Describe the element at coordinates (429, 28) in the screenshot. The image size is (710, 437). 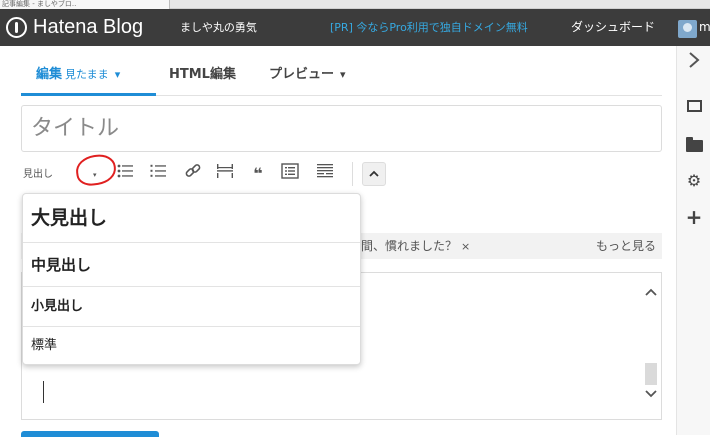
I see `pro-promo-link: [PR] 今ならPro利用で独自ドメイン無料` at that location.